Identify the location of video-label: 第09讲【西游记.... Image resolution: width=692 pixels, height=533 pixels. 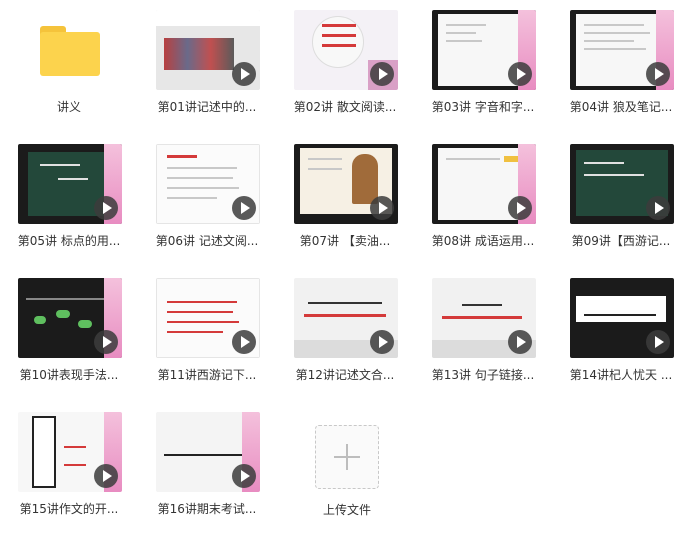
(621, 241).